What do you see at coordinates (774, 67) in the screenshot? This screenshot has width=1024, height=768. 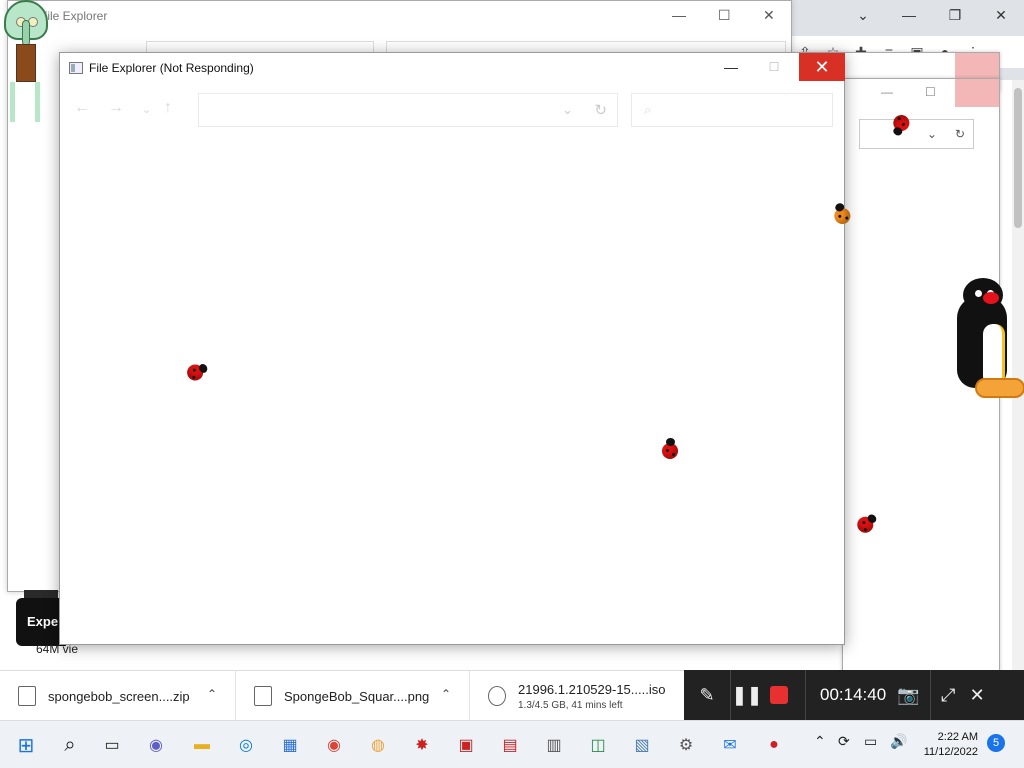 I see `maximize-button: ☐` at bounding box center [774, 67].